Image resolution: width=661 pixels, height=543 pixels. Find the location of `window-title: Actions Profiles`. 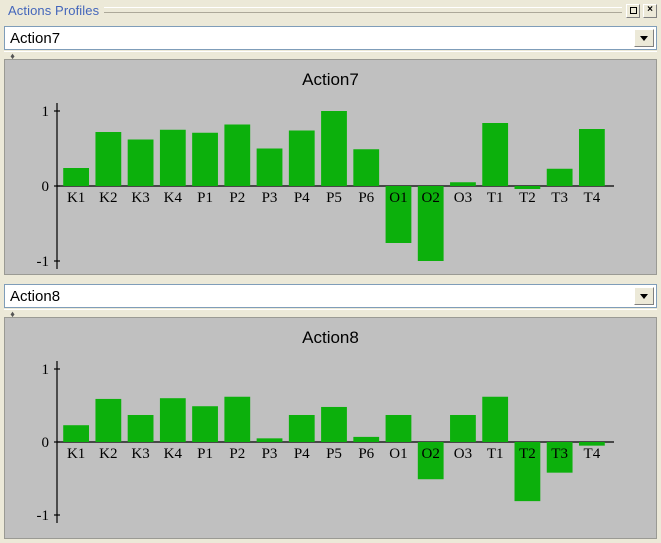

window-title: Actions Profiles is located at coordinates (54, 10).